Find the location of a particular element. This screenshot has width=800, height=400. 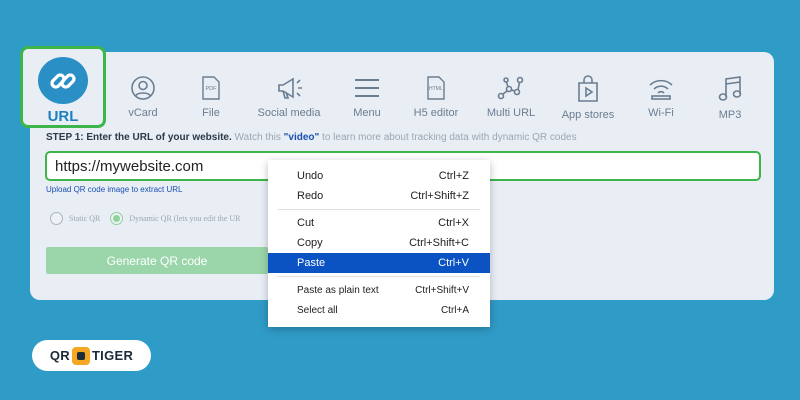

upload-qr-link: Upload QR code image to extract URL is located at coordinates (114, 189).